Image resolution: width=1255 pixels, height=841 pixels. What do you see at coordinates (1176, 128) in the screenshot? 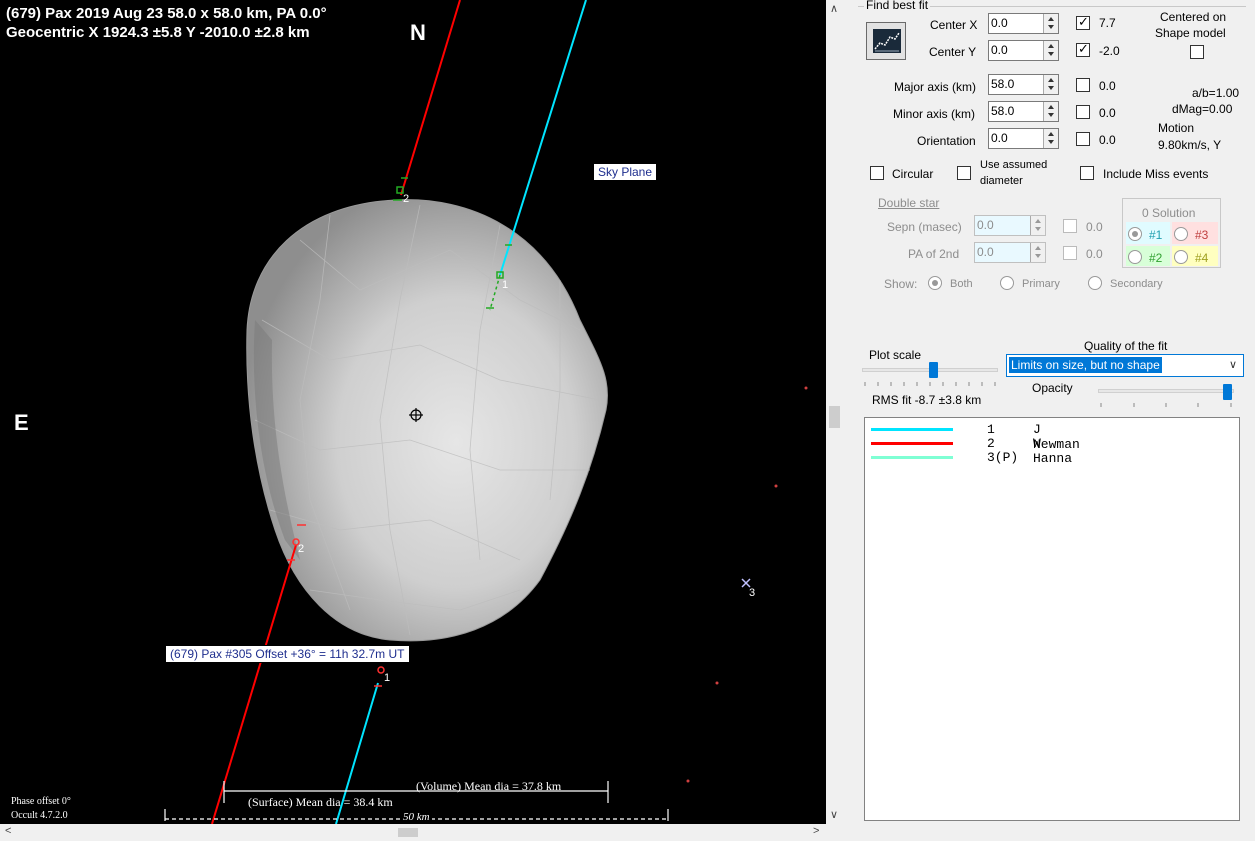
I see `motion-label: Motion` at bounding box center [1176, 128].